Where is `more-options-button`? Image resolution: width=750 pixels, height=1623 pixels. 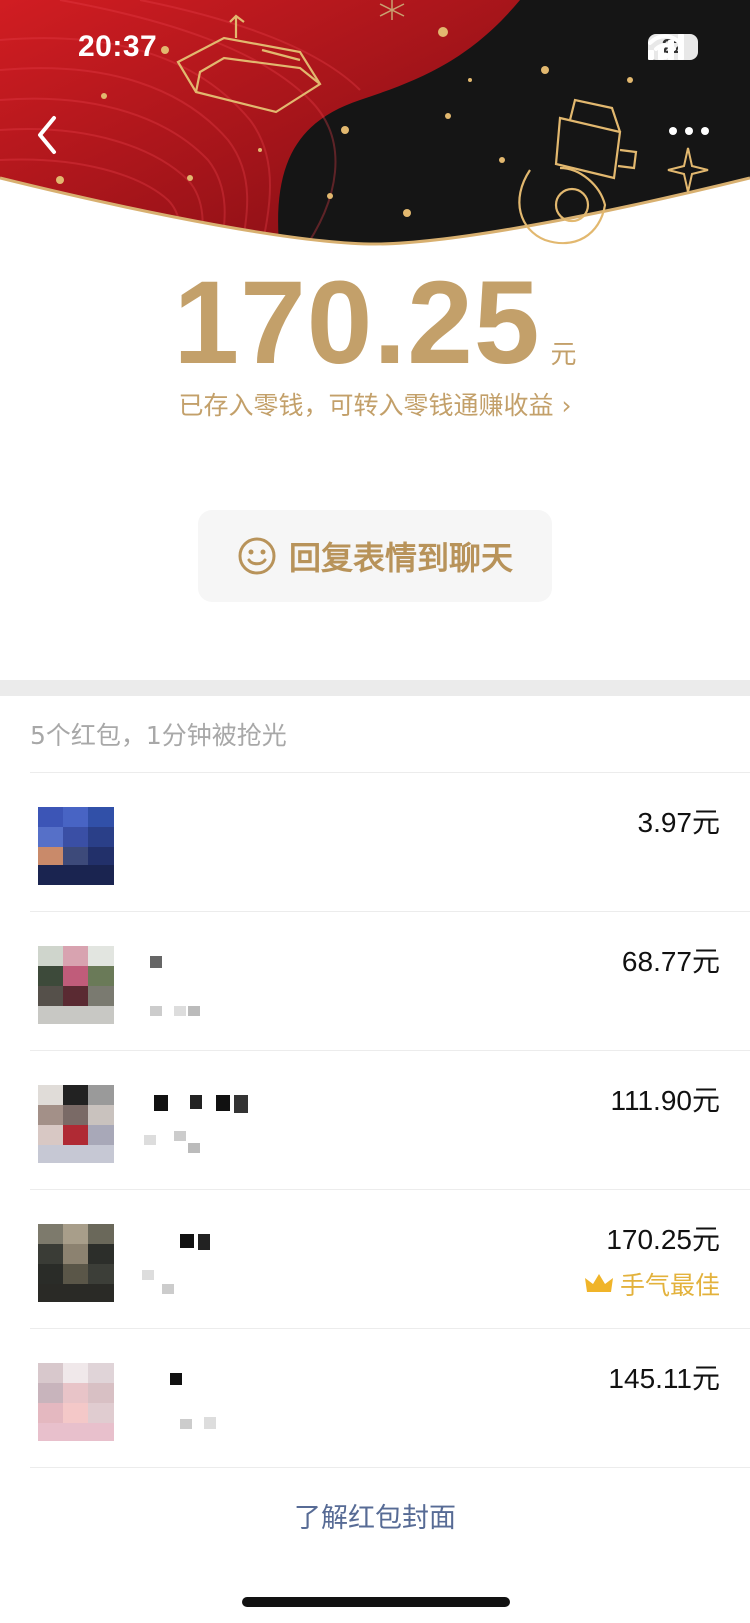
more-options-button is located at coordinates (689, 131).